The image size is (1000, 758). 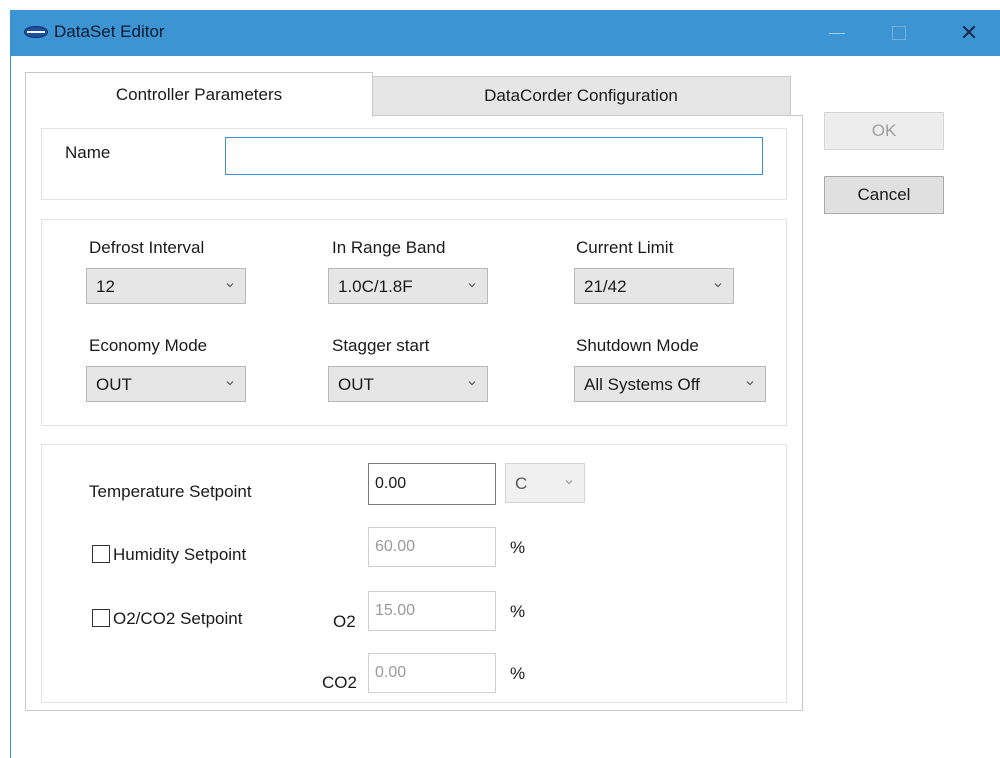 I want to click on o2-unit-label: %, so click(x=518, y=611).